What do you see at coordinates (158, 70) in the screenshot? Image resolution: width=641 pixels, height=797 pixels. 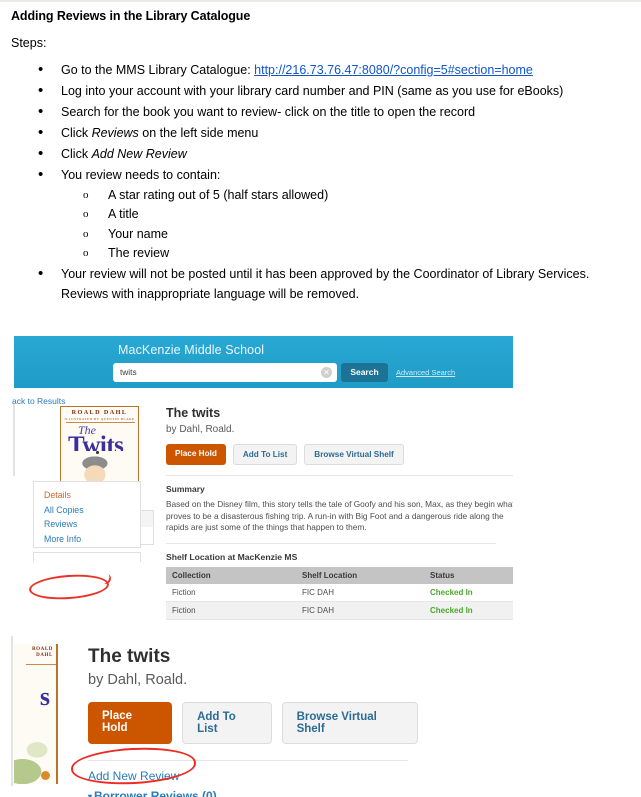 I see `bullet-text: Go to the MMS Library Catalogue:` at bounding box center [158, 70].